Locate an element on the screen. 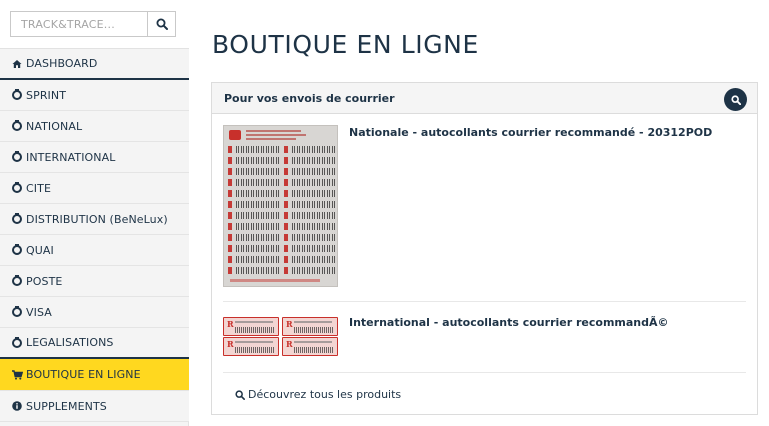 The image size is (769, 426). sidebar-item-label: POSTE is located at coordinates (44, 281).